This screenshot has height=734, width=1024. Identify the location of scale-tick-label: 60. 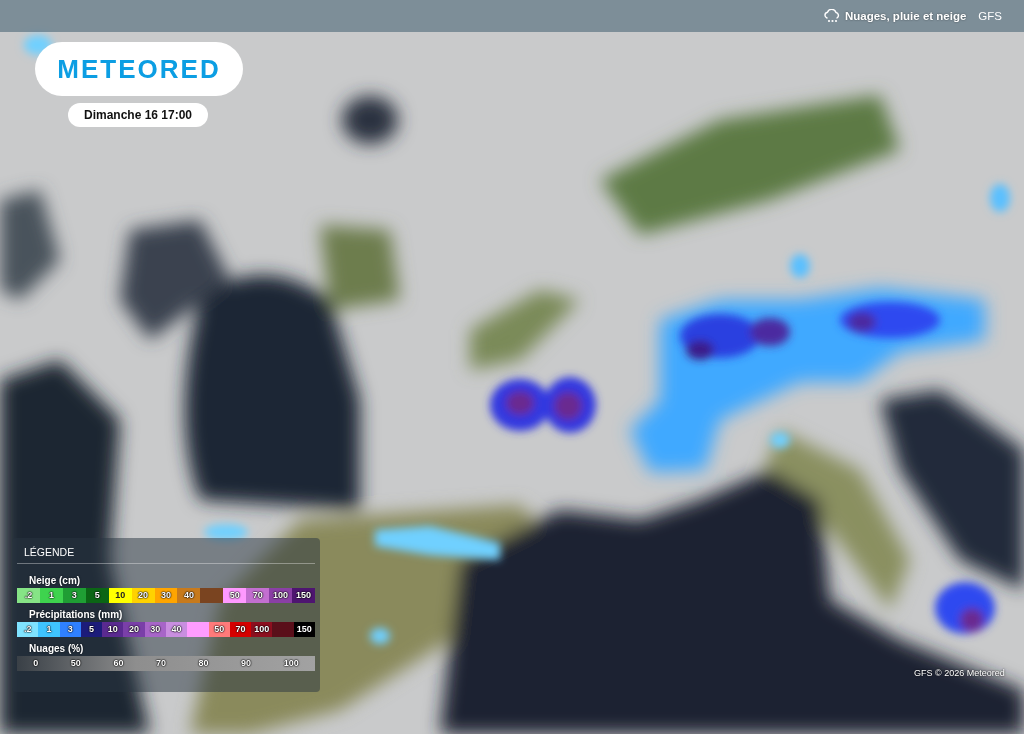
(118, 663).